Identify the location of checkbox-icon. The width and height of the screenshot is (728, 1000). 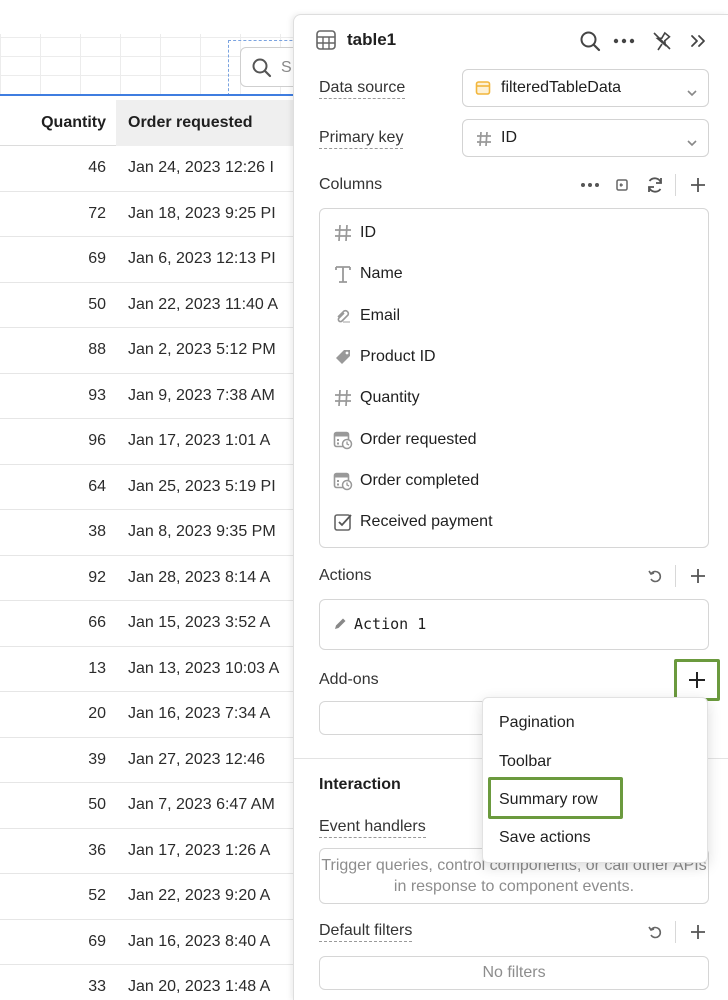
(343, 522).